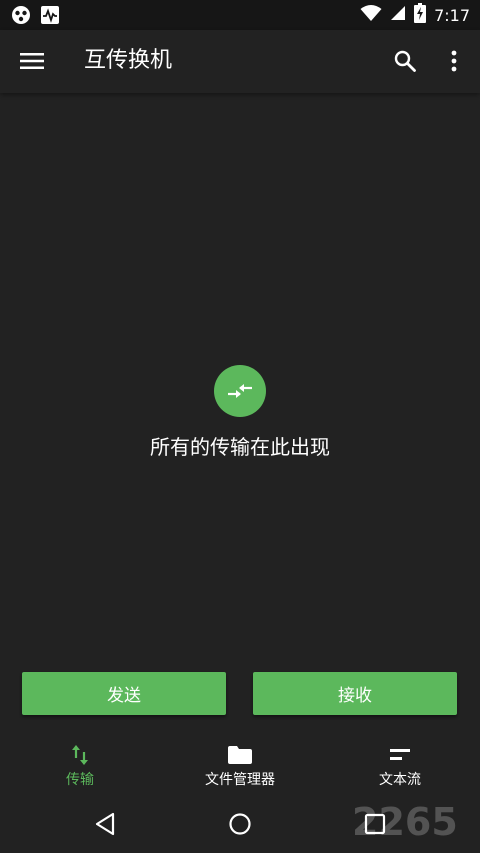 The image size is (480, 853). I want to click on pulse-monitor-icon, so click(50, 15).